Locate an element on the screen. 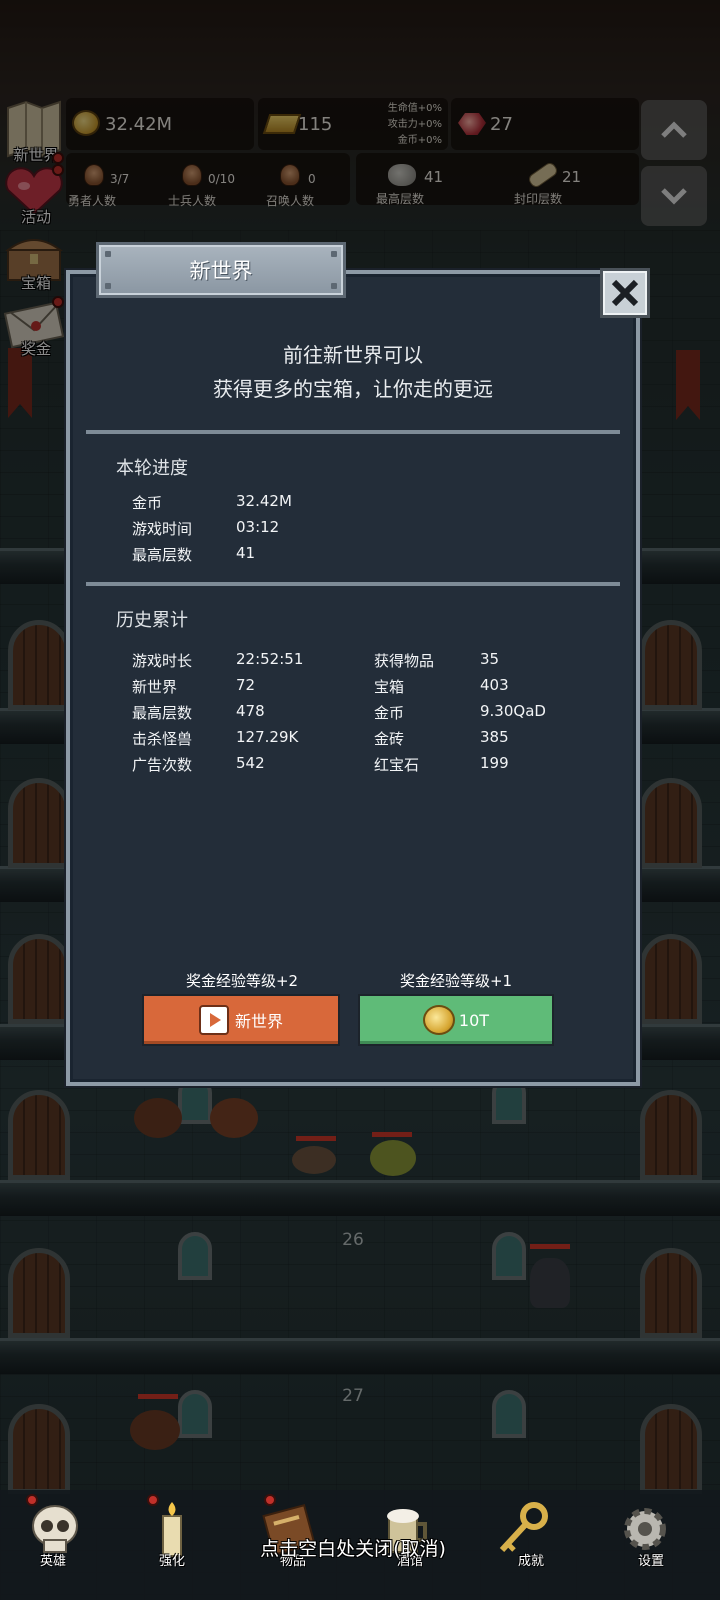  intro-line-1: 前往新世界可以 is located at coordinates (353, 355).